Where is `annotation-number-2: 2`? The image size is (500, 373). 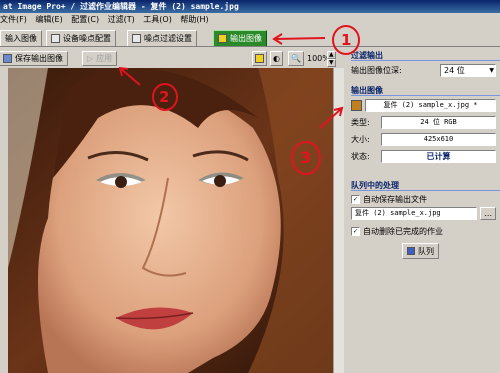 annotation-number-2: 2 is located at coordinates (164, 97).